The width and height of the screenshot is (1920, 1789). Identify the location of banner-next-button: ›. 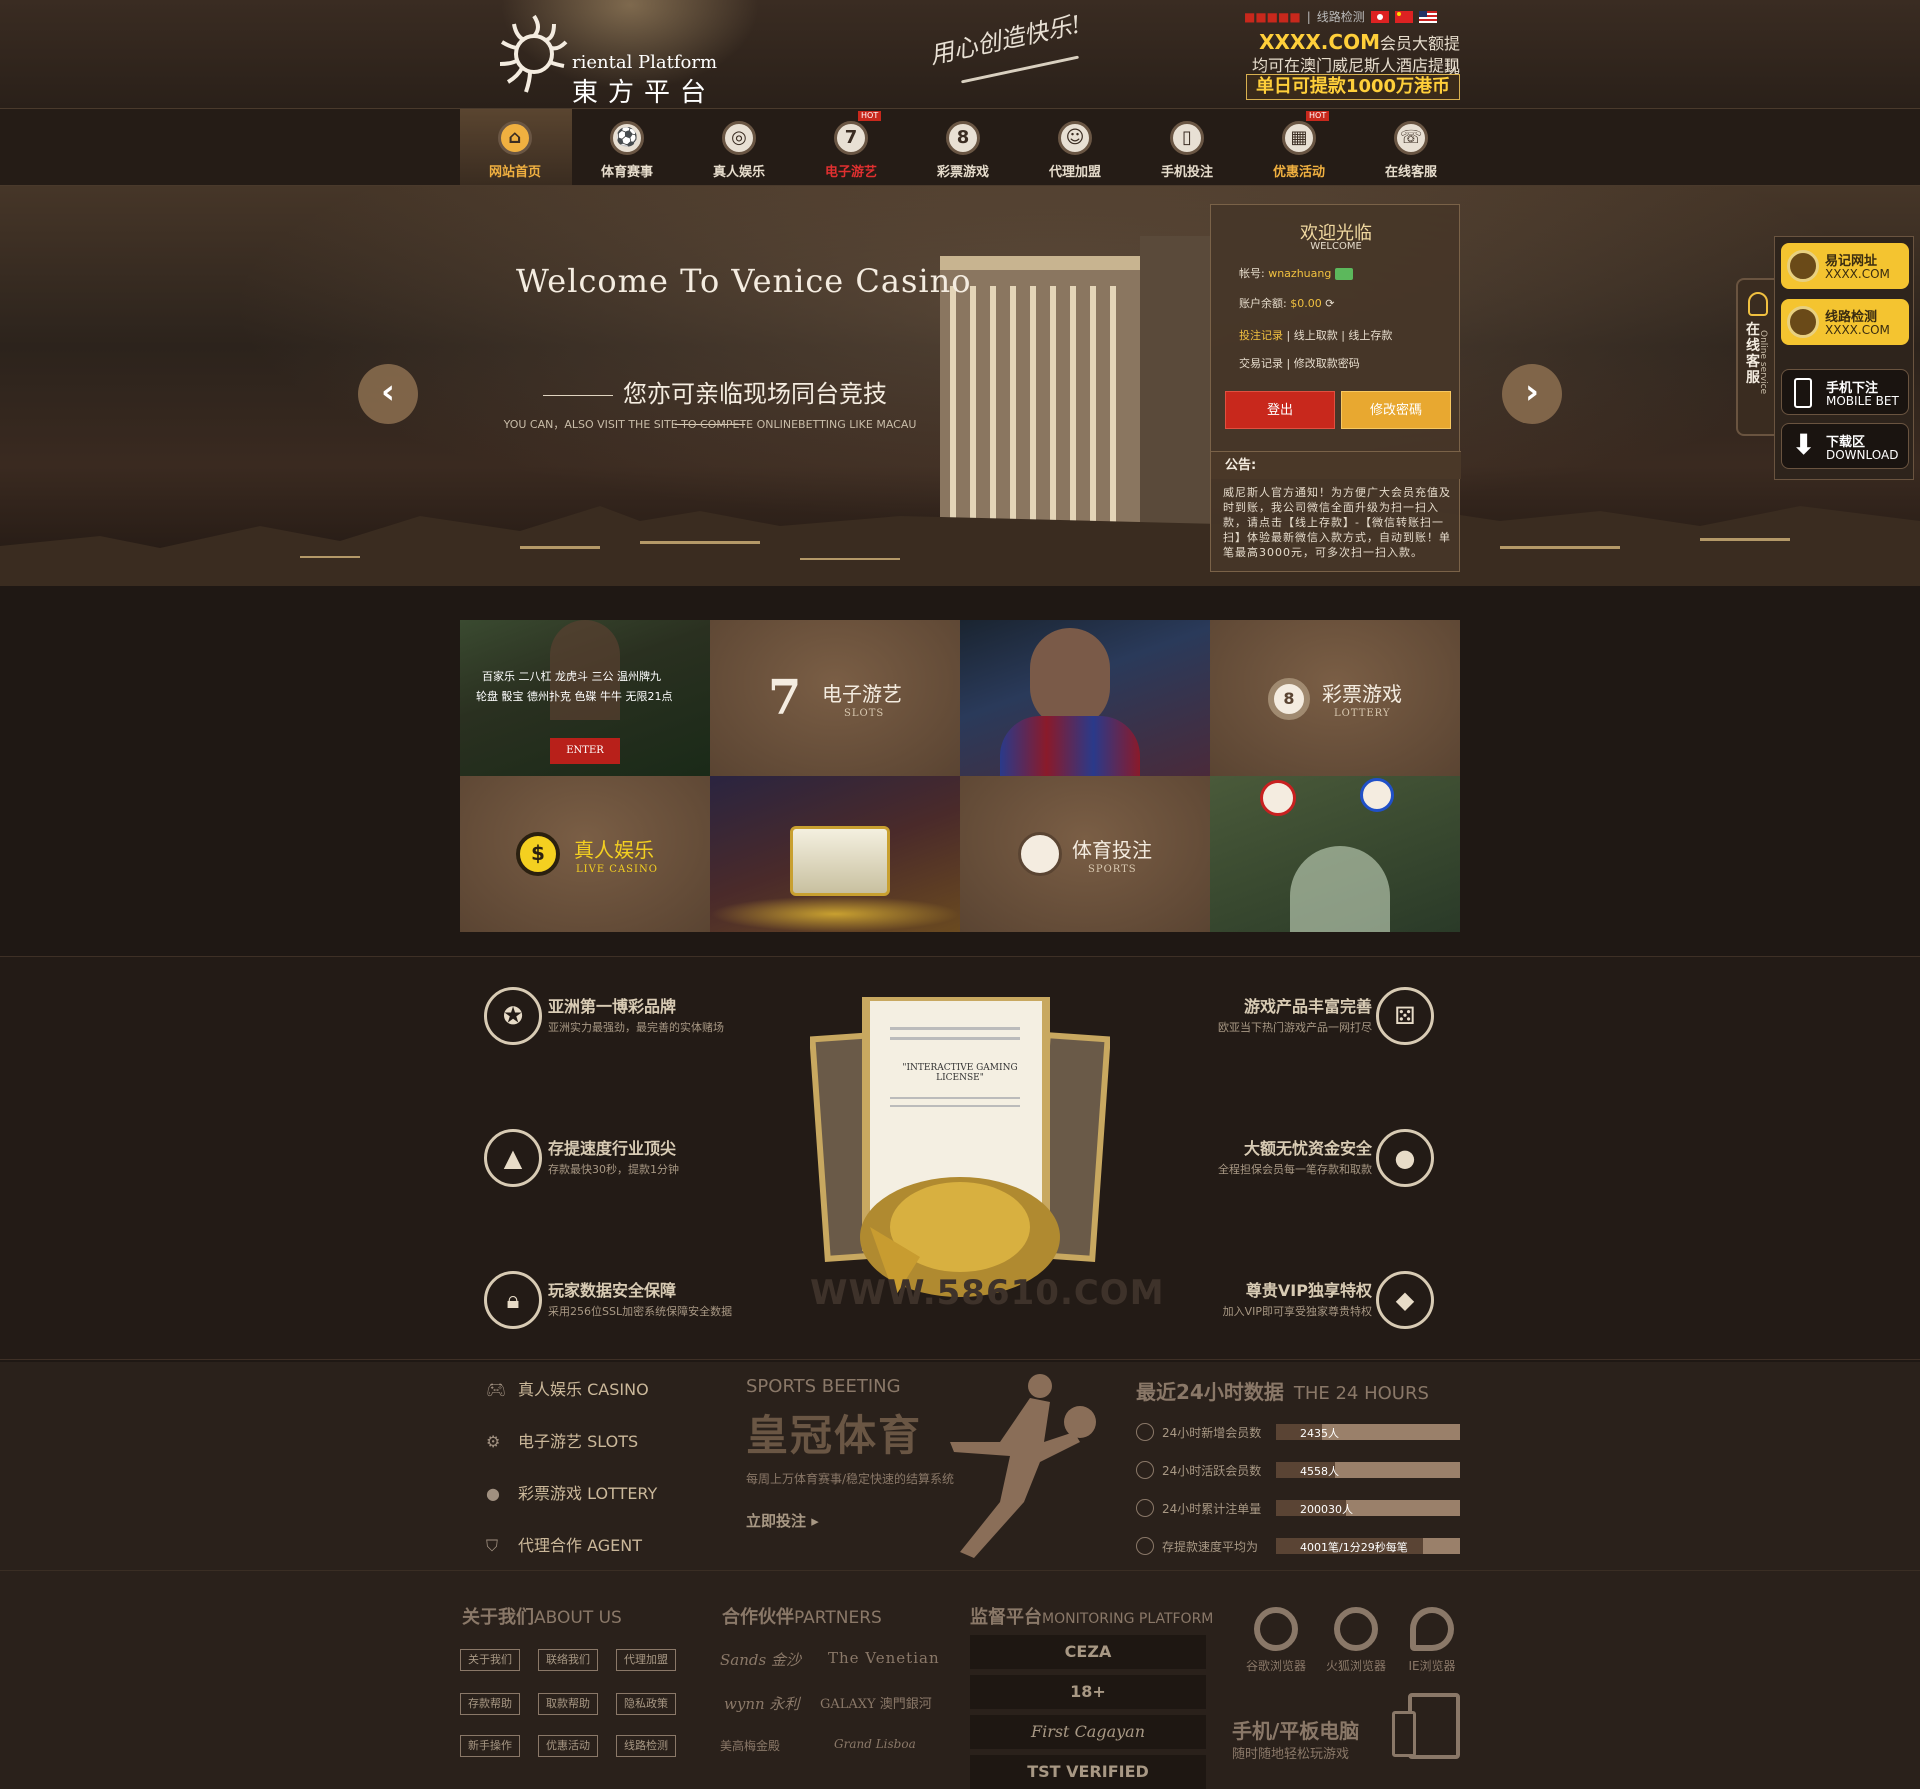
(1532, 394).